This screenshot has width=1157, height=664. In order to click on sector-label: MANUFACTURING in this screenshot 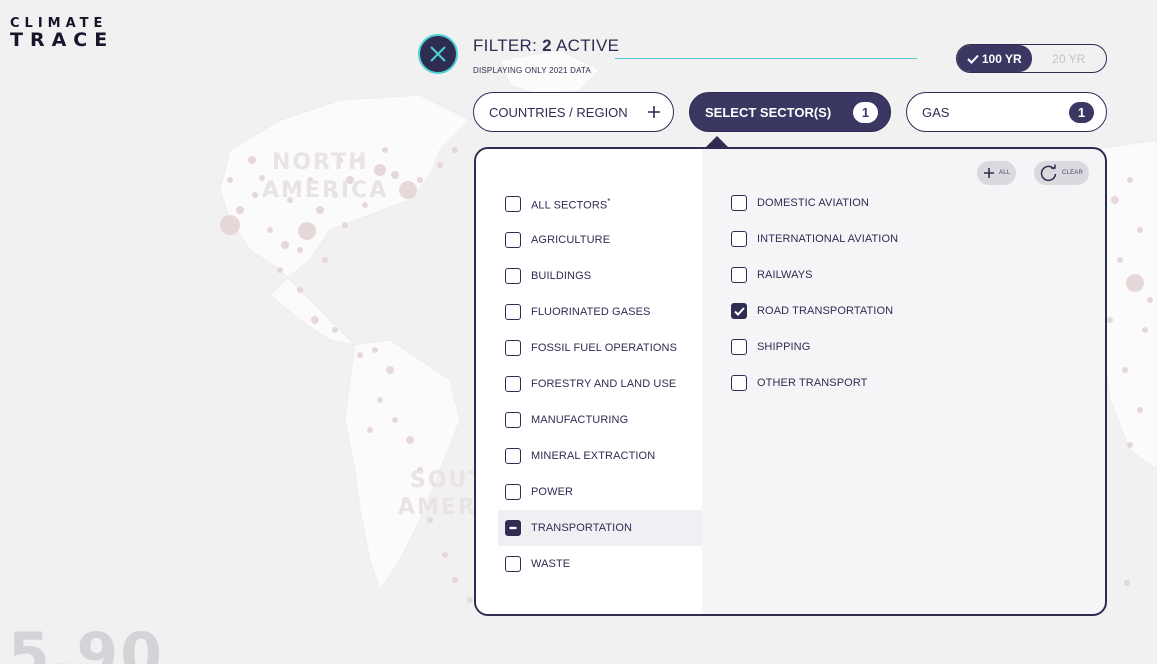, I will do `click(580, 420)`.